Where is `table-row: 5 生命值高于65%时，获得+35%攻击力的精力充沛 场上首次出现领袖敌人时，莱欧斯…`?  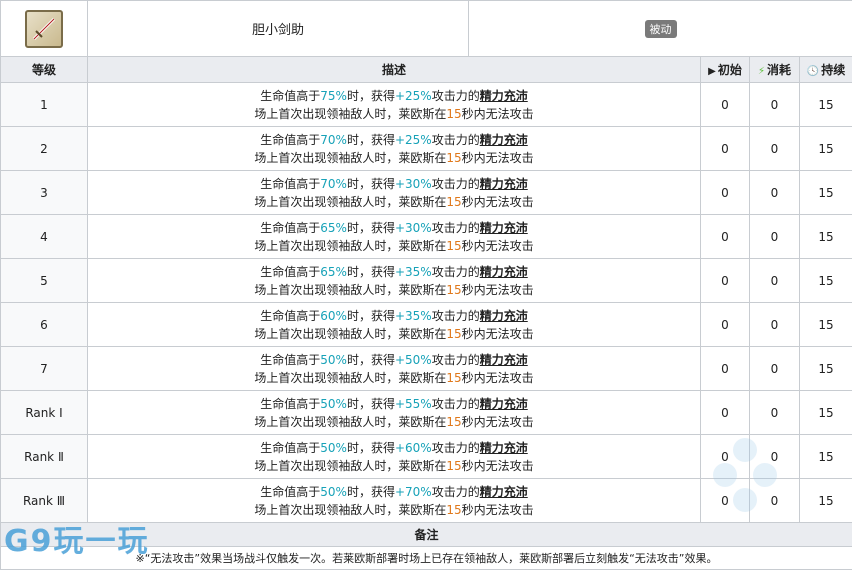
table-row: 5 生命值高于65%时，获得+35%攻击力的精力充沛 场上首次出现领袖敌人时，莱欧斯… is located at coordinates (426, 280).